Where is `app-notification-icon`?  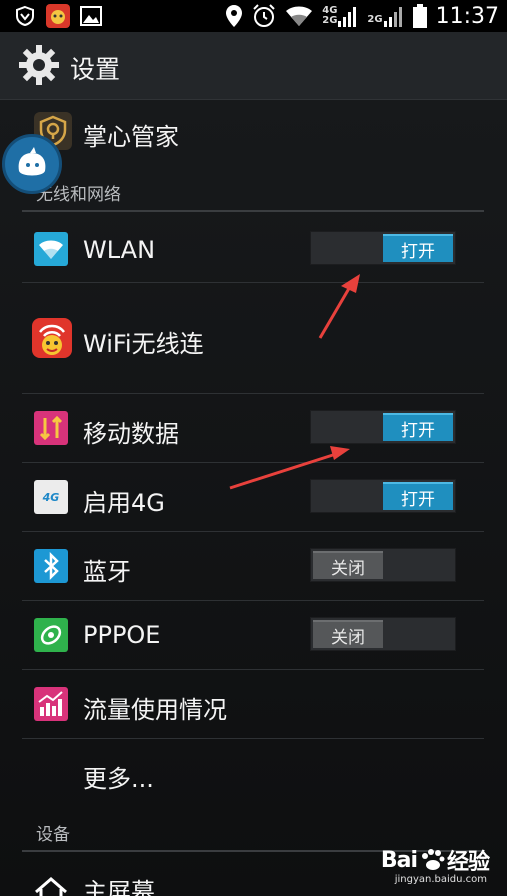
app-notification-icon is located at coordinates (58, 16).